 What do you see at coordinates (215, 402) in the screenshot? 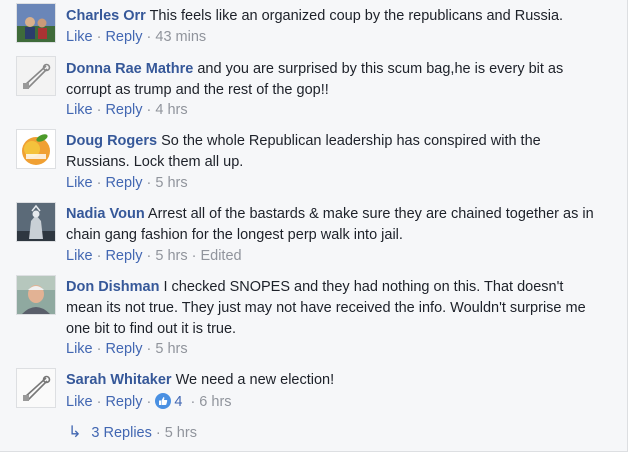
I see `comment-timestamp: 6 hrs` at bounding box center [215, 402].